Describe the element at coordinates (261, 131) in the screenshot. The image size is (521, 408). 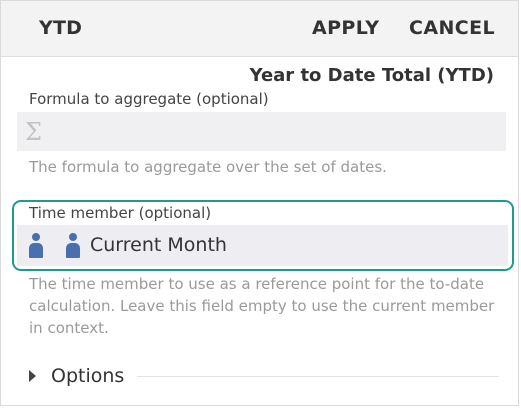
I see `formula-input: Σ` at that location.